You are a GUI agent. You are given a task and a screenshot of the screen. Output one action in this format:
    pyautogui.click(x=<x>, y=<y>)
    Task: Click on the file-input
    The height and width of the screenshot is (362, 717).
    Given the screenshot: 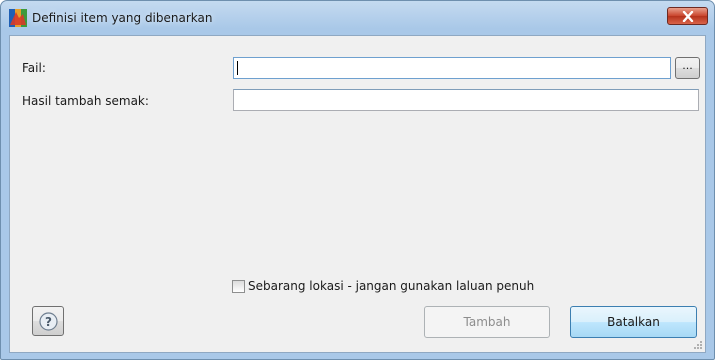 What is the action you would take?
    pyautogui.click(x=452, y=68)
    